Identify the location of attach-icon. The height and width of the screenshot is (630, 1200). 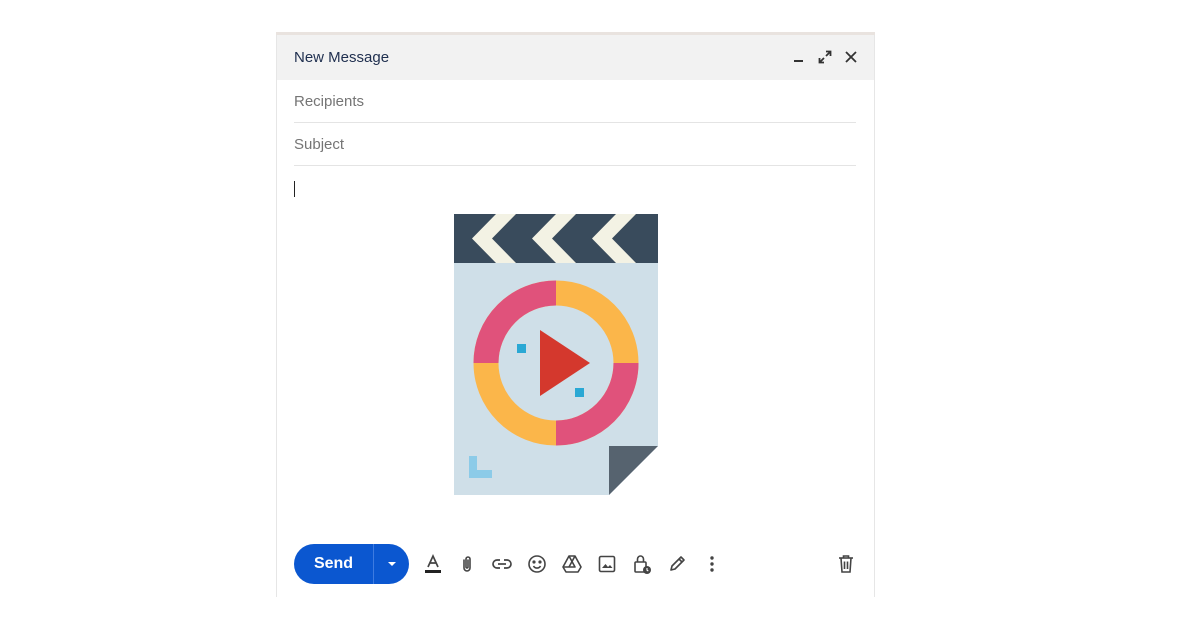
(467, 564).